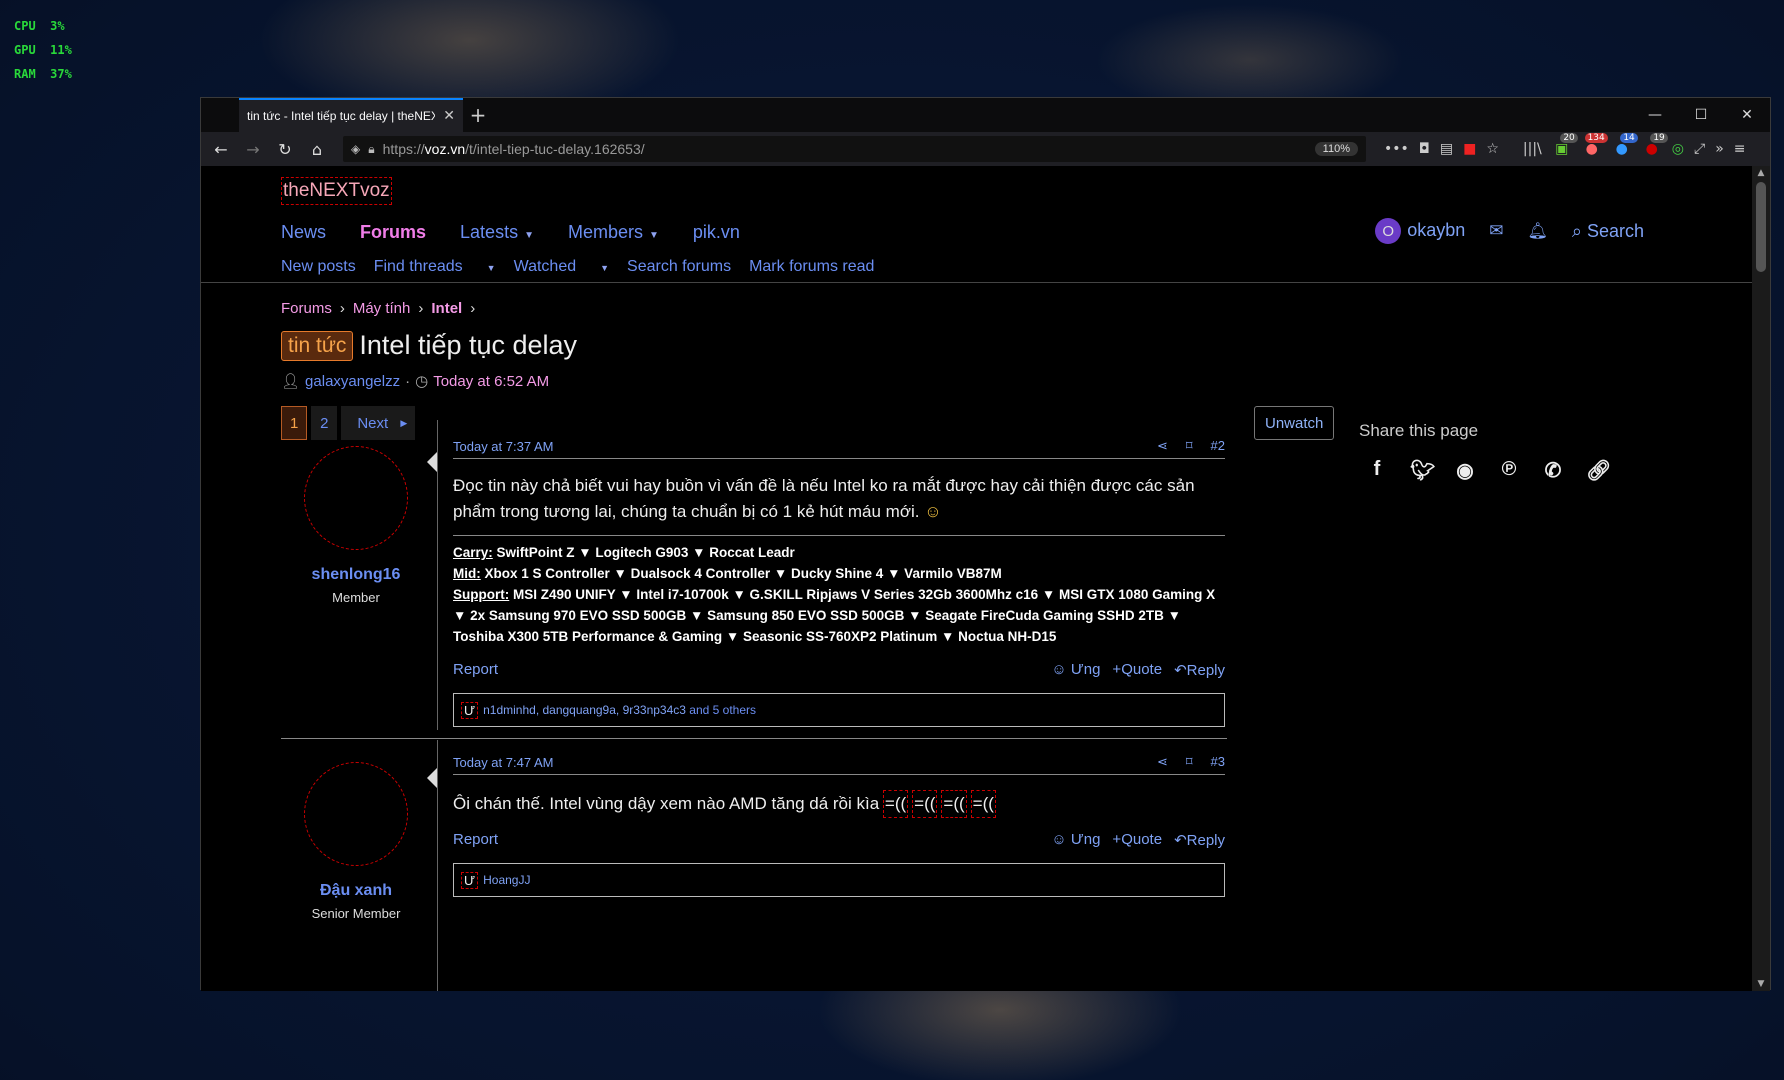 Image resolution: width=1784 pixels, height=1080 pixels. I want to click on likes-list: HoangJJ, so click(506, 880).